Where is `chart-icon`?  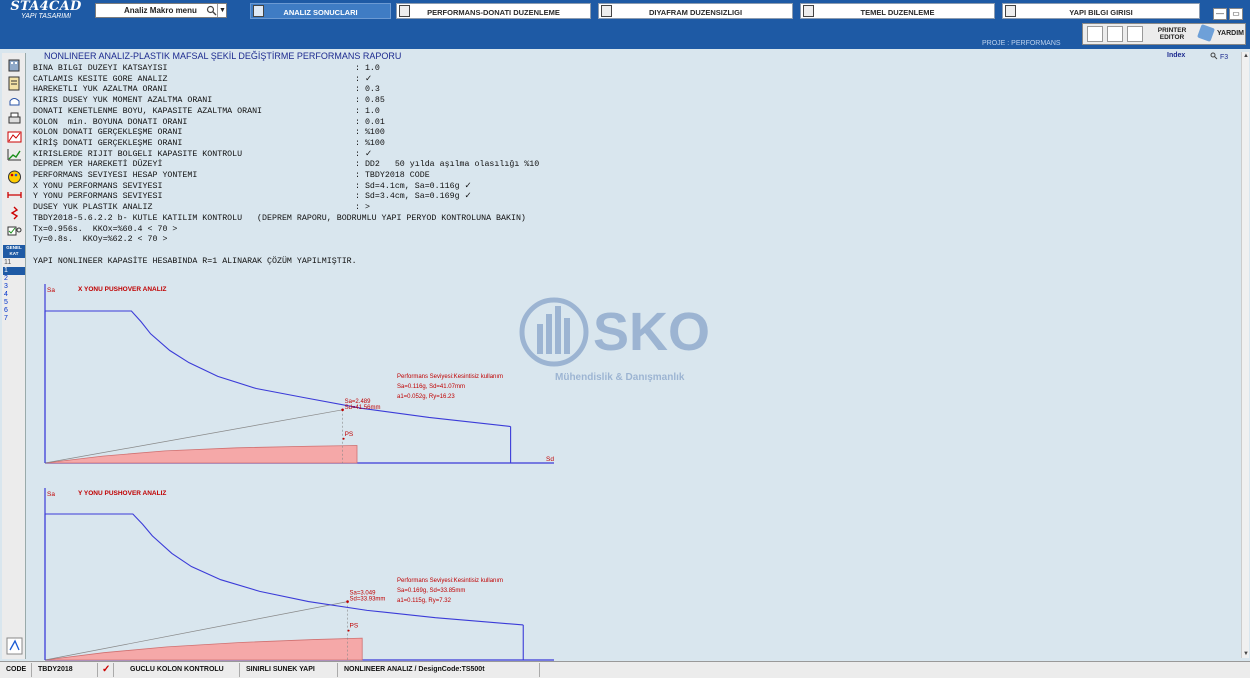
chart-icon is located at coordinates (14, 155).